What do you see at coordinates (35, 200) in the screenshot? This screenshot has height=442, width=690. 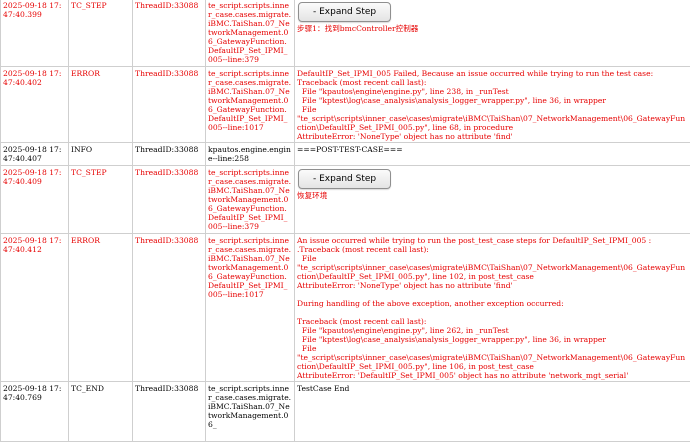 I see `timestamp-cell: 2025-09-18 17:47:40.409` at bounding box center [35, 200].